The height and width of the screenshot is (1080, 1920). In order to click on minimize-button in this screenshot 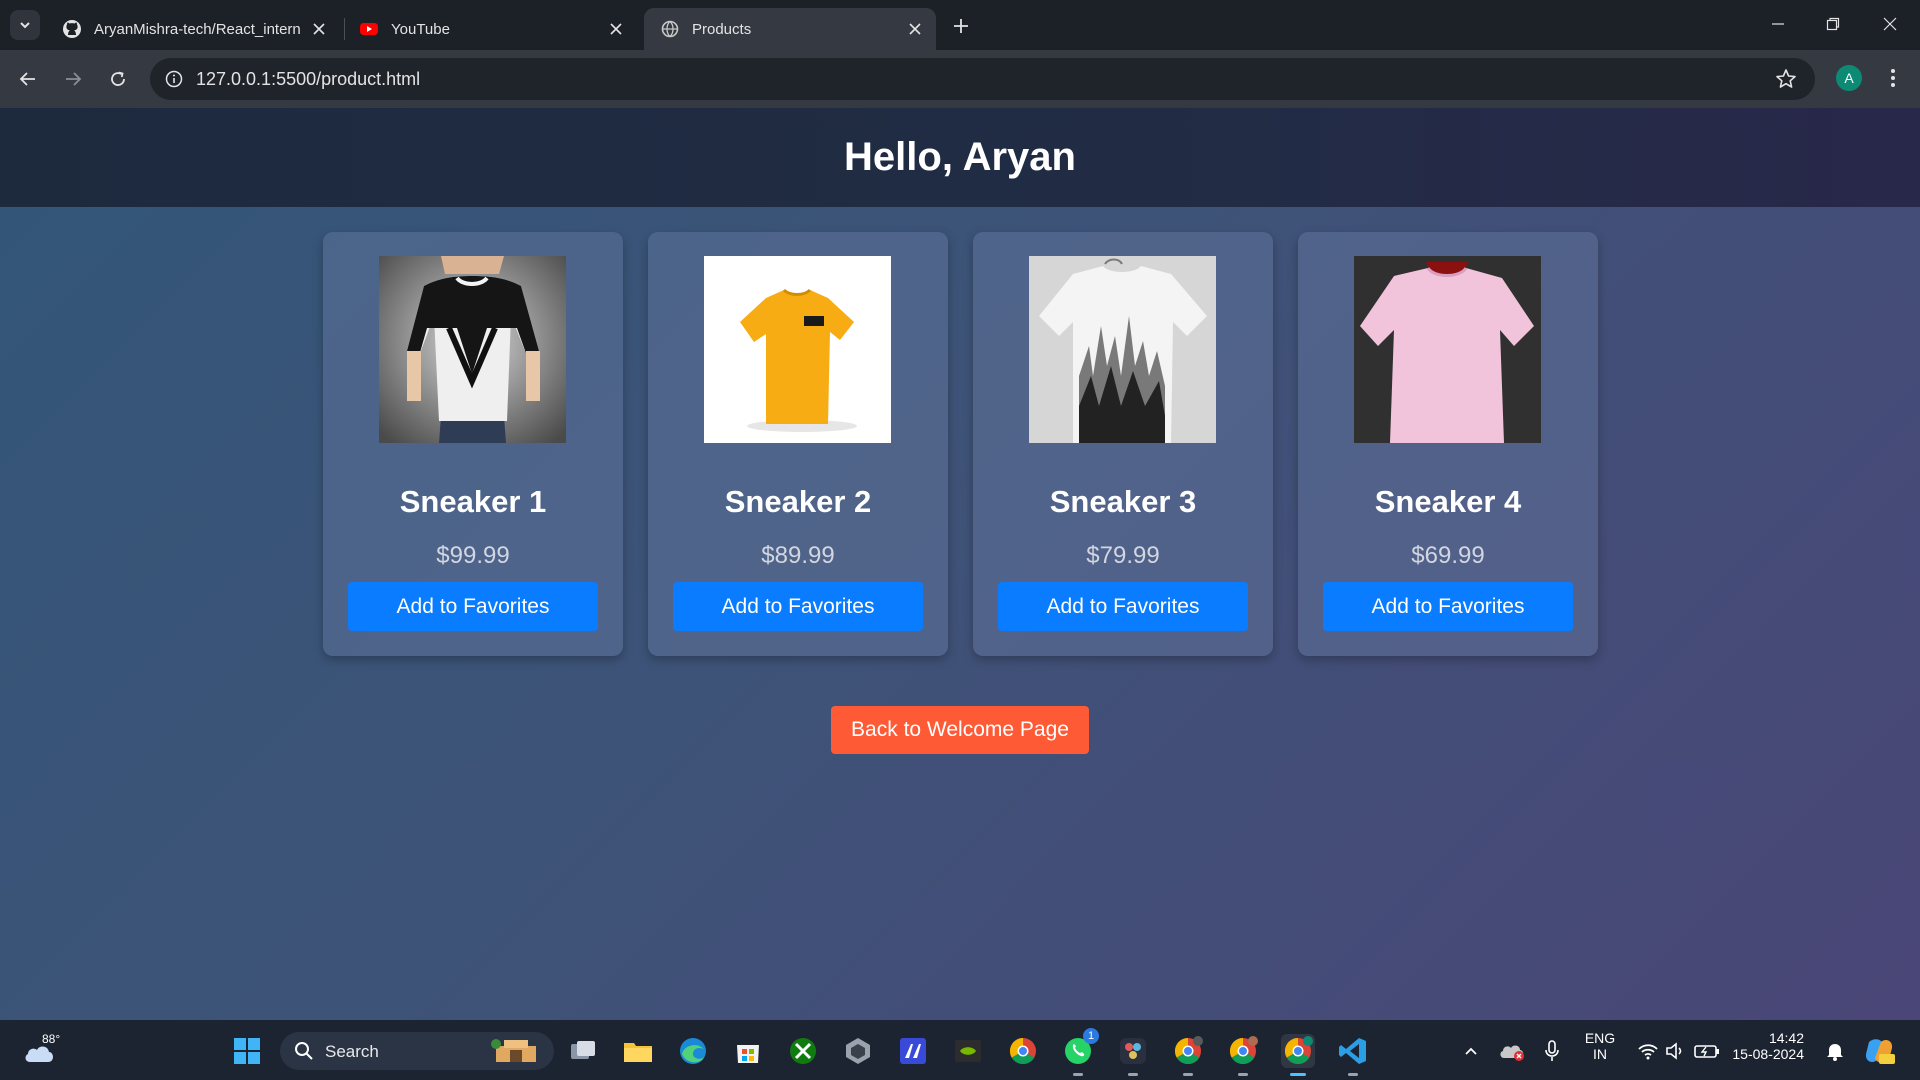, I will do `click(1778, 24)`.